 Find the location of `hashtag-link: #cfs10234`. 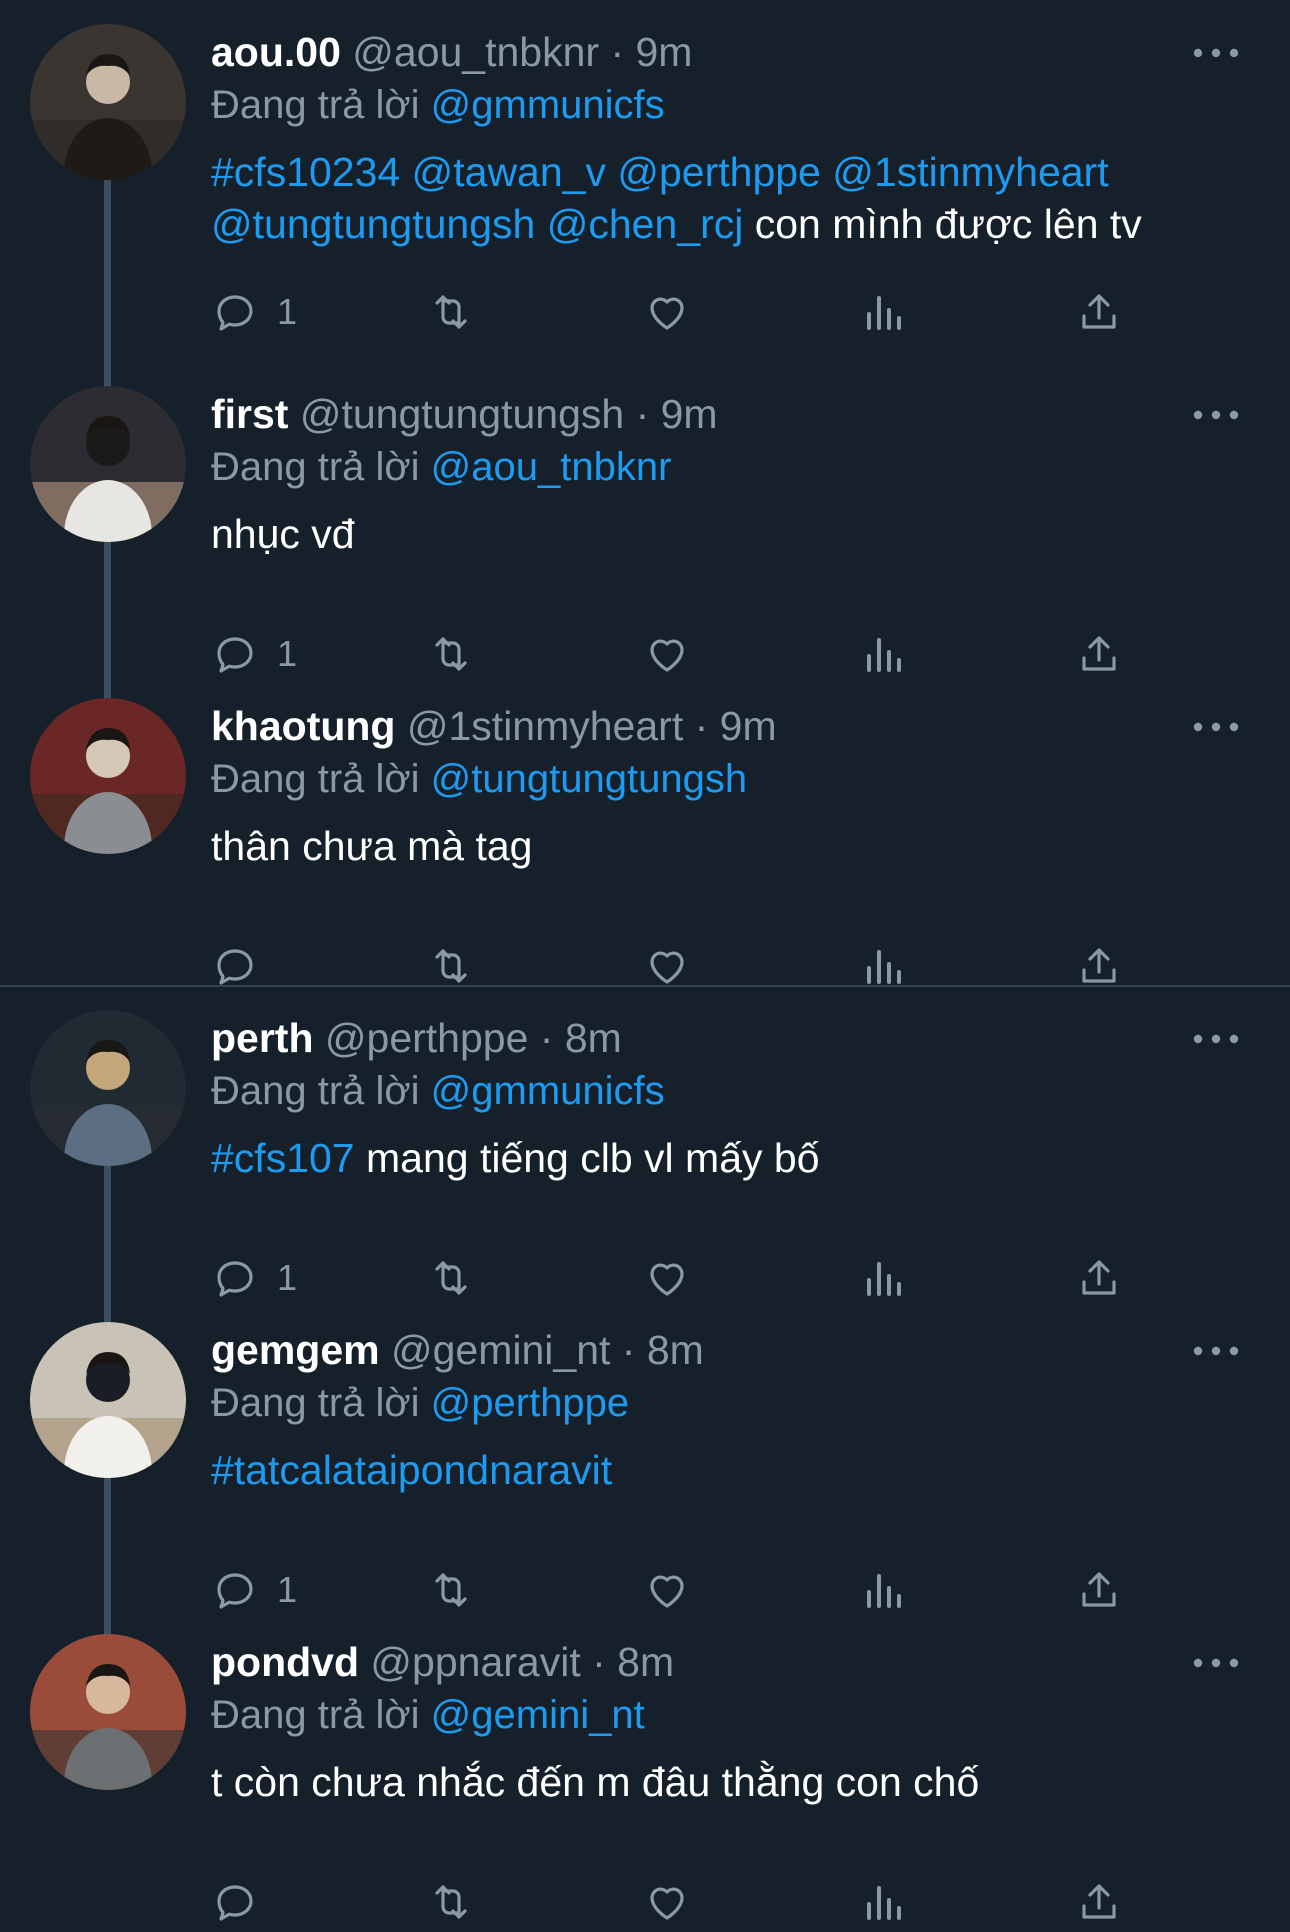

hashtag-link: #cfs10234 is located at coordinates (305, 172).